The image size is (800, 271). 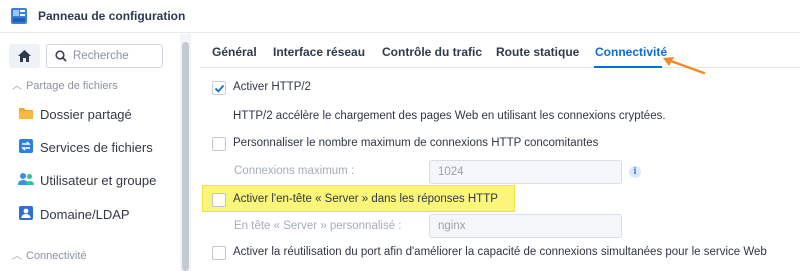 What do you see at coordinates (85, 214) in the screenshot?
I see `sidebar-item-label: Domaine/LDAP` at bounding box center [85, 214].